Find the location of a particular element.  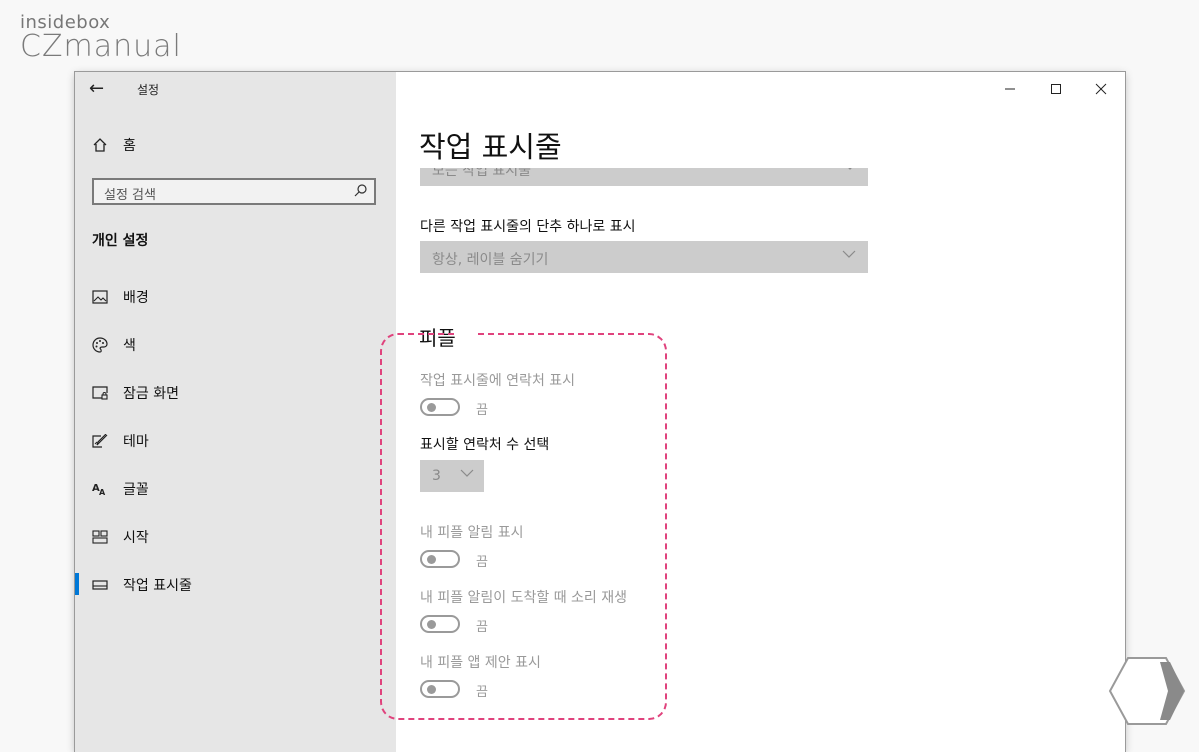

font-icon: AA is located at coordinates (100, 489).